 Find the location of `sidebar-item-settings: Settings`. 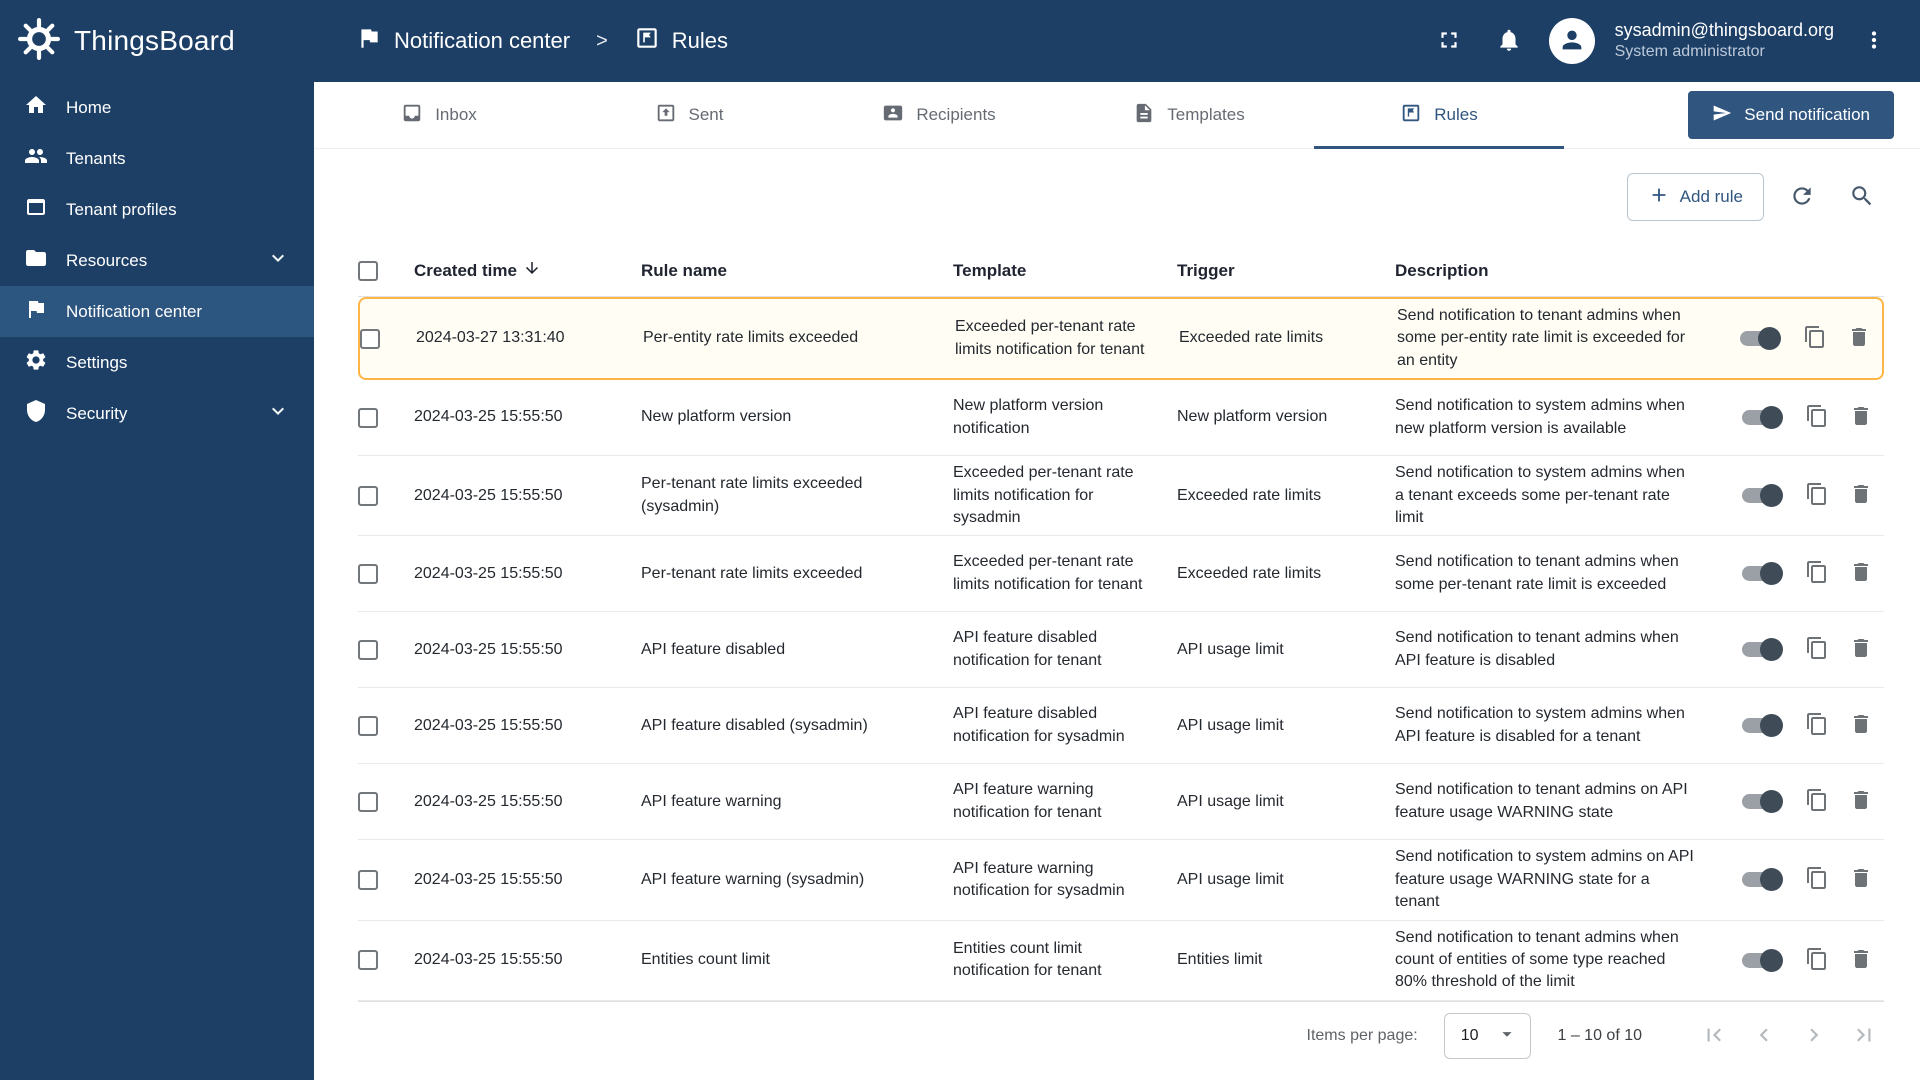

sidebar-item-settings: Settings is located at coordinates (157, 362).